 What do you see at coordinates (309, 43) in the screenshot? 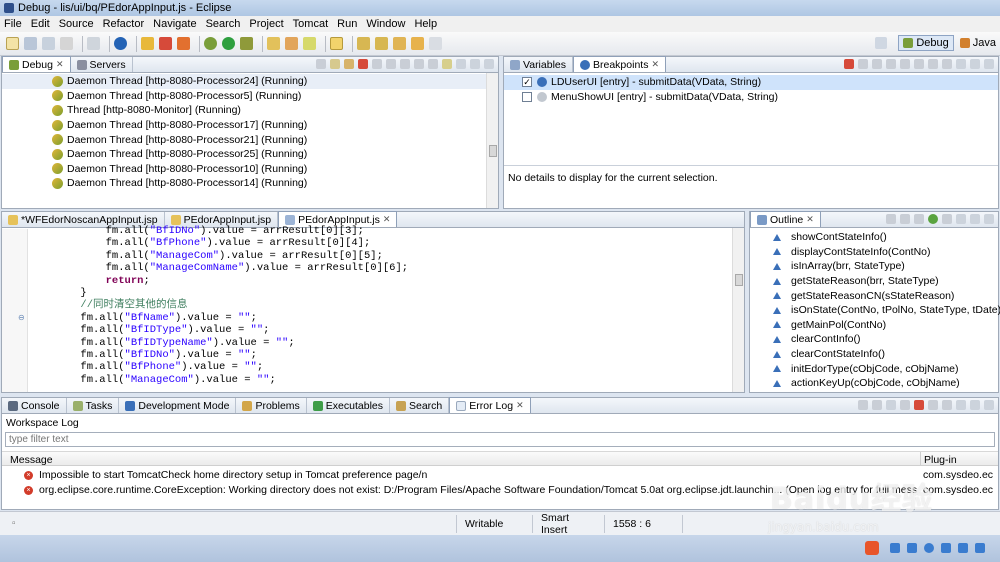
I see `pen-icon` at bounding box center [309, 43].